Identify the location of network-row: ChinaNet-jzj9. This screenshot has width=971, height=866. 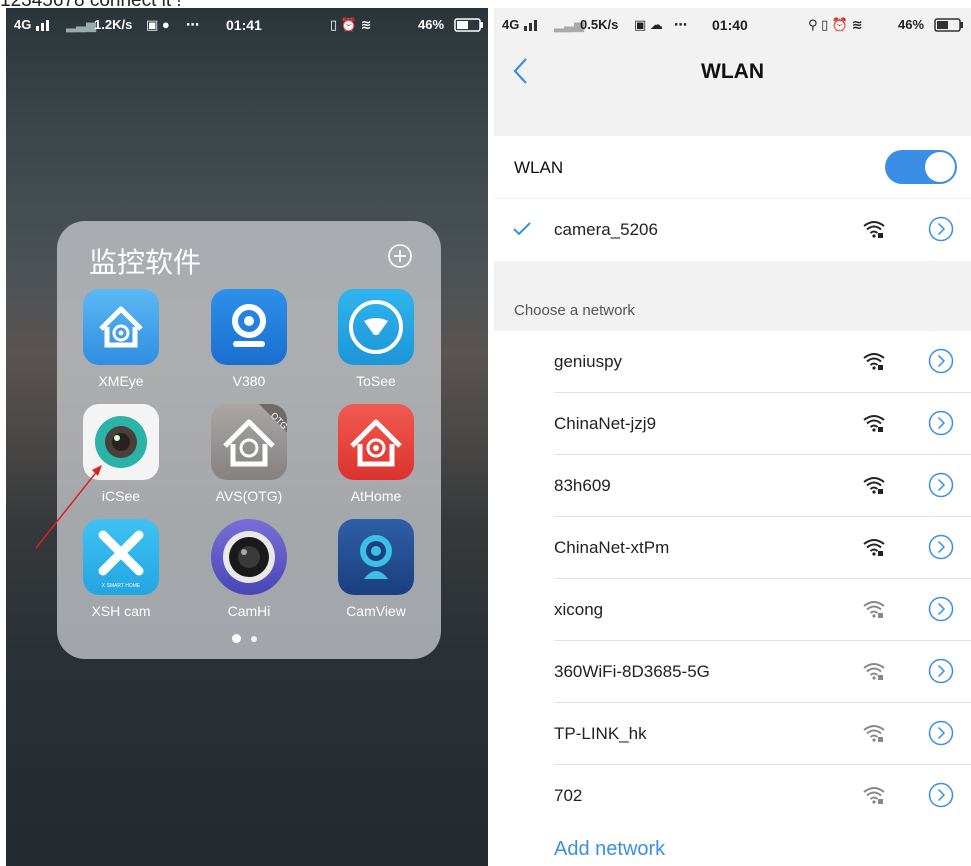
(732, 424).